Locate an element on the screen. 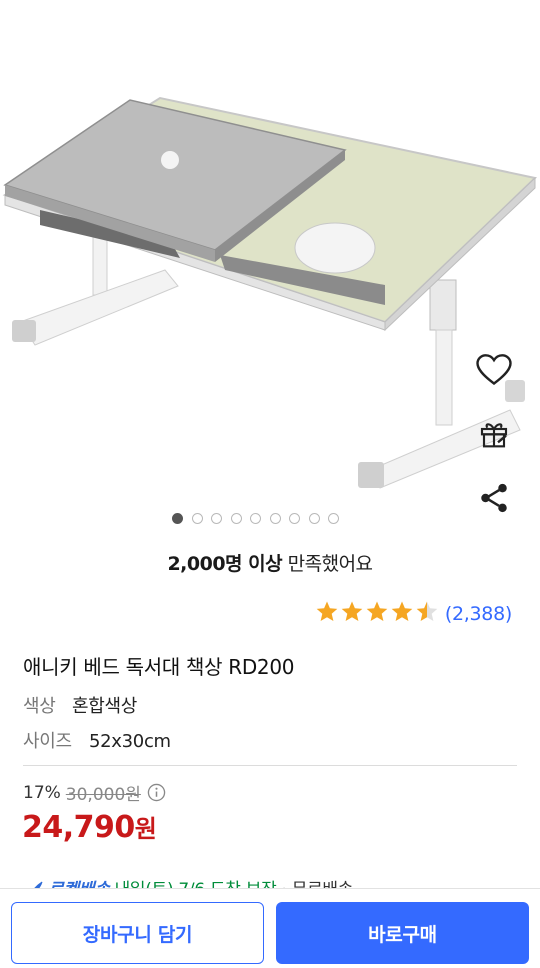  discount-rate: 17% is located at coordinates (42, 792).